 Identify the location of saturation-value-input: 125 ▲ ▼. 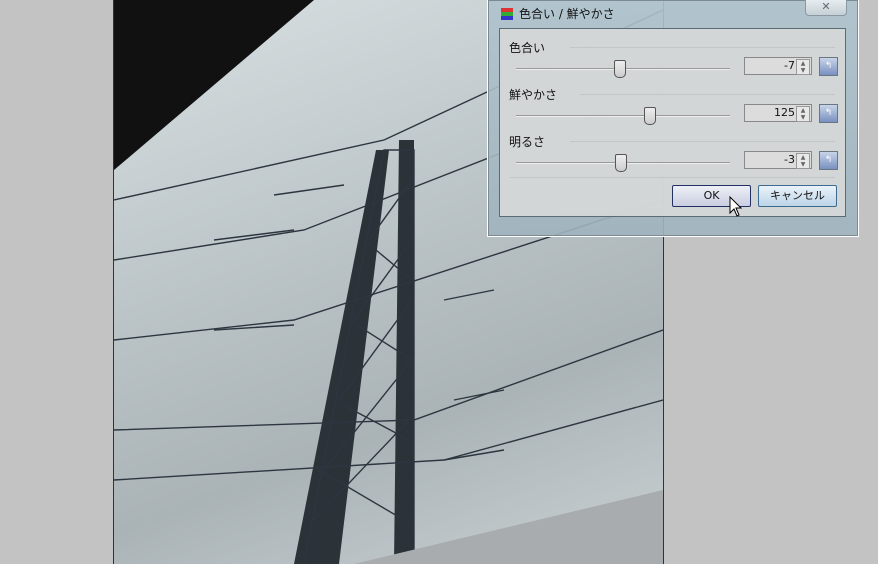
(778, 113).